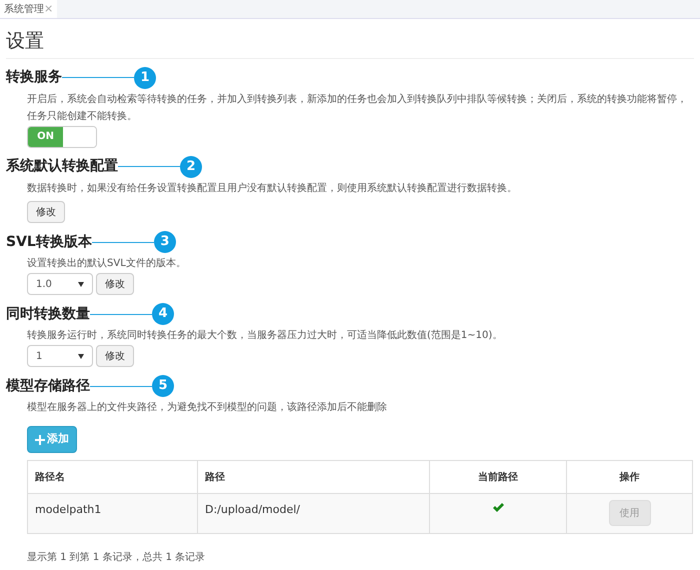 This screenshot has height=570, width=700. What do you see at coordinates (357, 108) in the screenshot?
I see `section-description: 开启后，系统会自动检索等待转换的任务，并加入到转换列表，新添加的任务也会加入到转换队列中排队等候转换；关闭后，系统的转换功能将暂停，任务只能创建不能转换。` at bounding box center [357, 108].